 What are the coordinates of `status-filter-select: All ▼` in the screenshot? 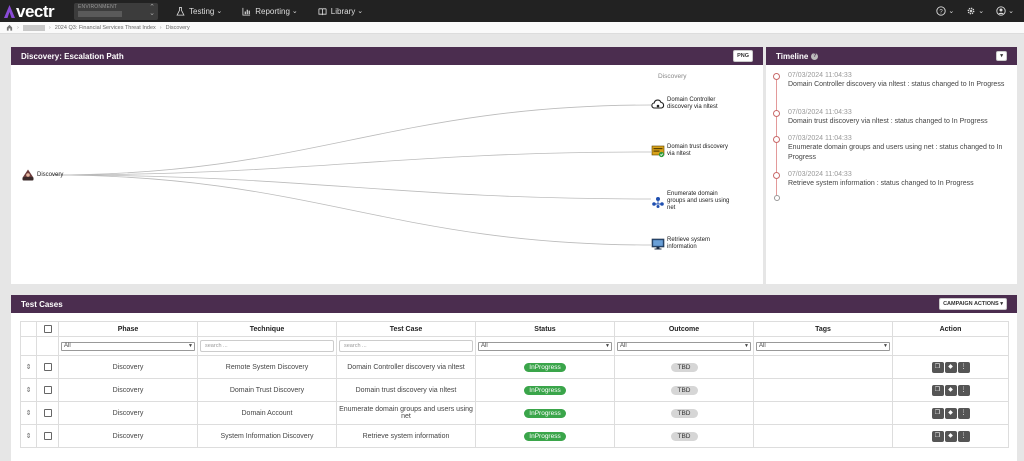 It's located at (545, 346).